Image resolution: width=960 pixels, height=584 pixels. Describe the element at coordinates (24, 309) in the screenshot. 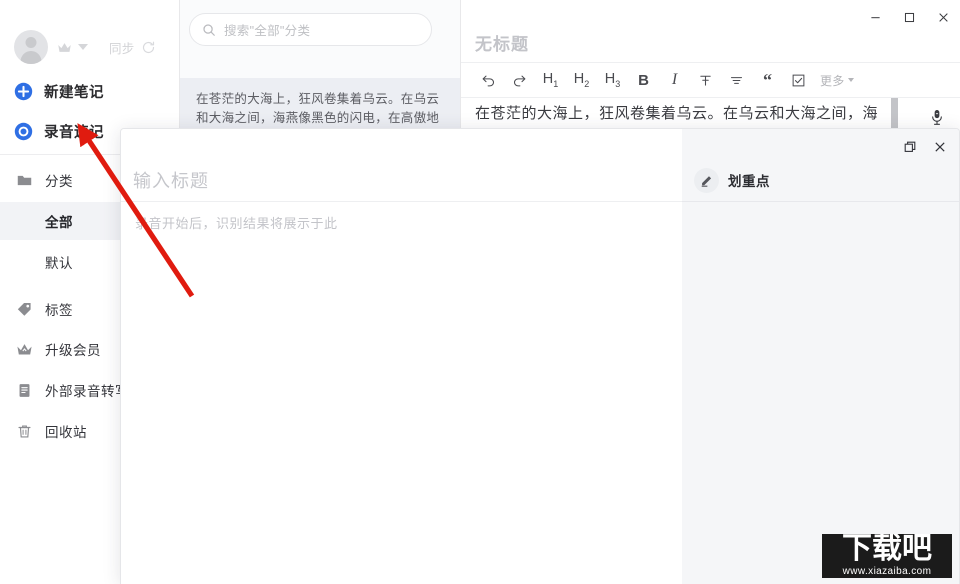

I see `tag-icon` at that location.